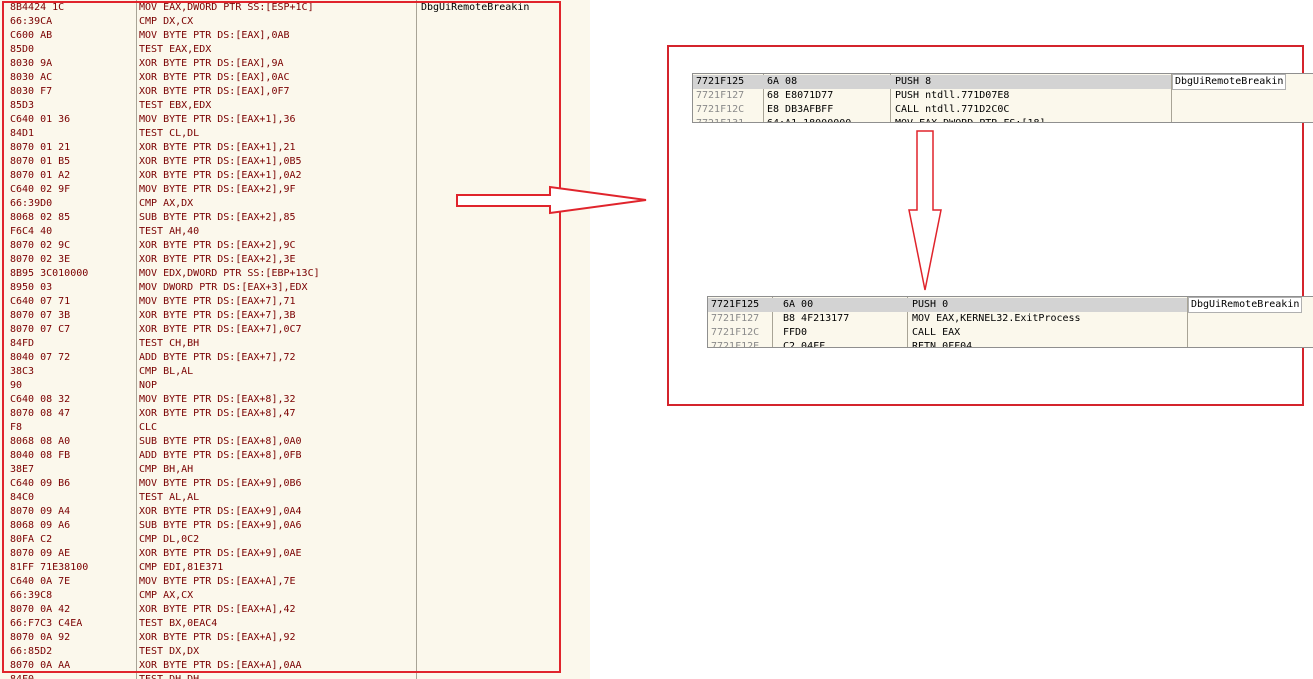 The image size is (1313, 679). Describe the element at coordinates (295, 358) in the screenshot. I see `listing-row: 8040 07 72 ADD BYTE PTR DS:[EAX+7],72` at that location.